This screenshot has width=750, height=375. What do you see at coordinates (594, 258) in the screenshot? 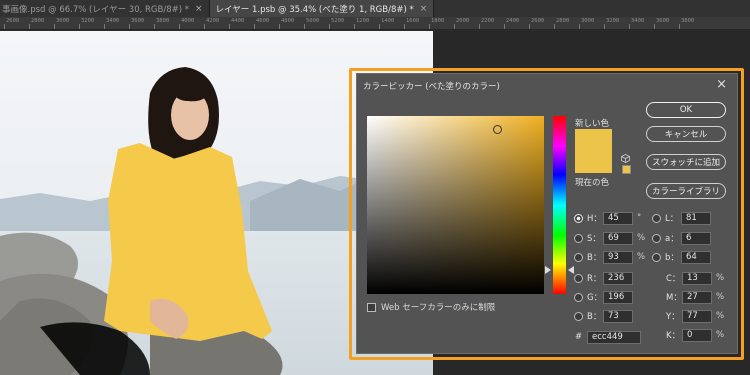
I see `brightness-label: B：` at bounding box center [594, 258].